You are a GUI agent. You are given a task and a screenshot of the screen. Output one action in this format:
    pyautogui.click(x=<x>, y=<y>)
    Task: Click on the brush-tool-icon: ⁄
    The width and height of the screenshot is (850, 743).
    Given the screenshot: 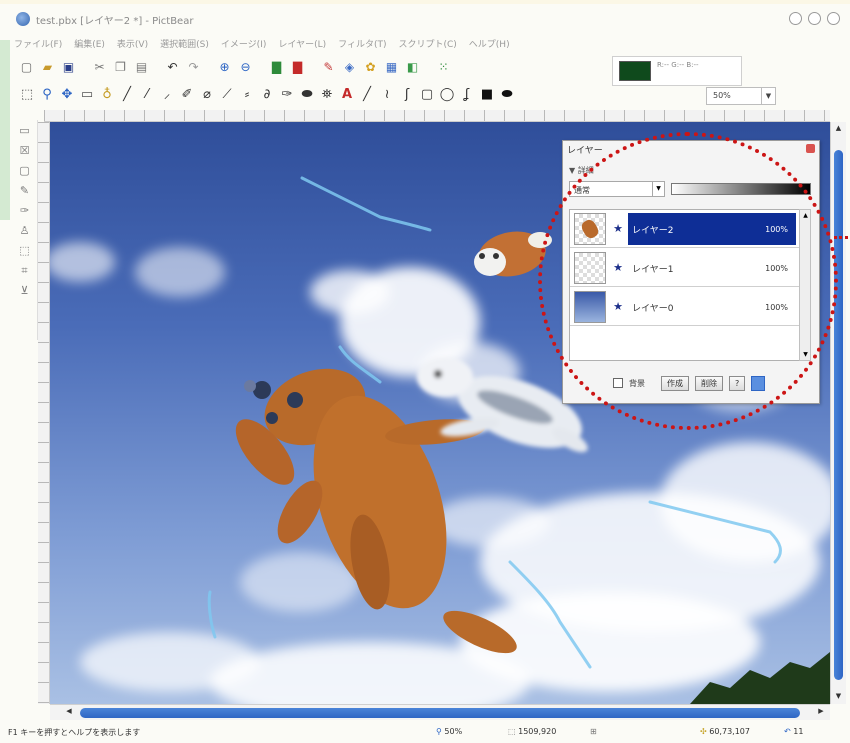 What is the action you would take?
    pyautogui.click(x=147, y=94)
    